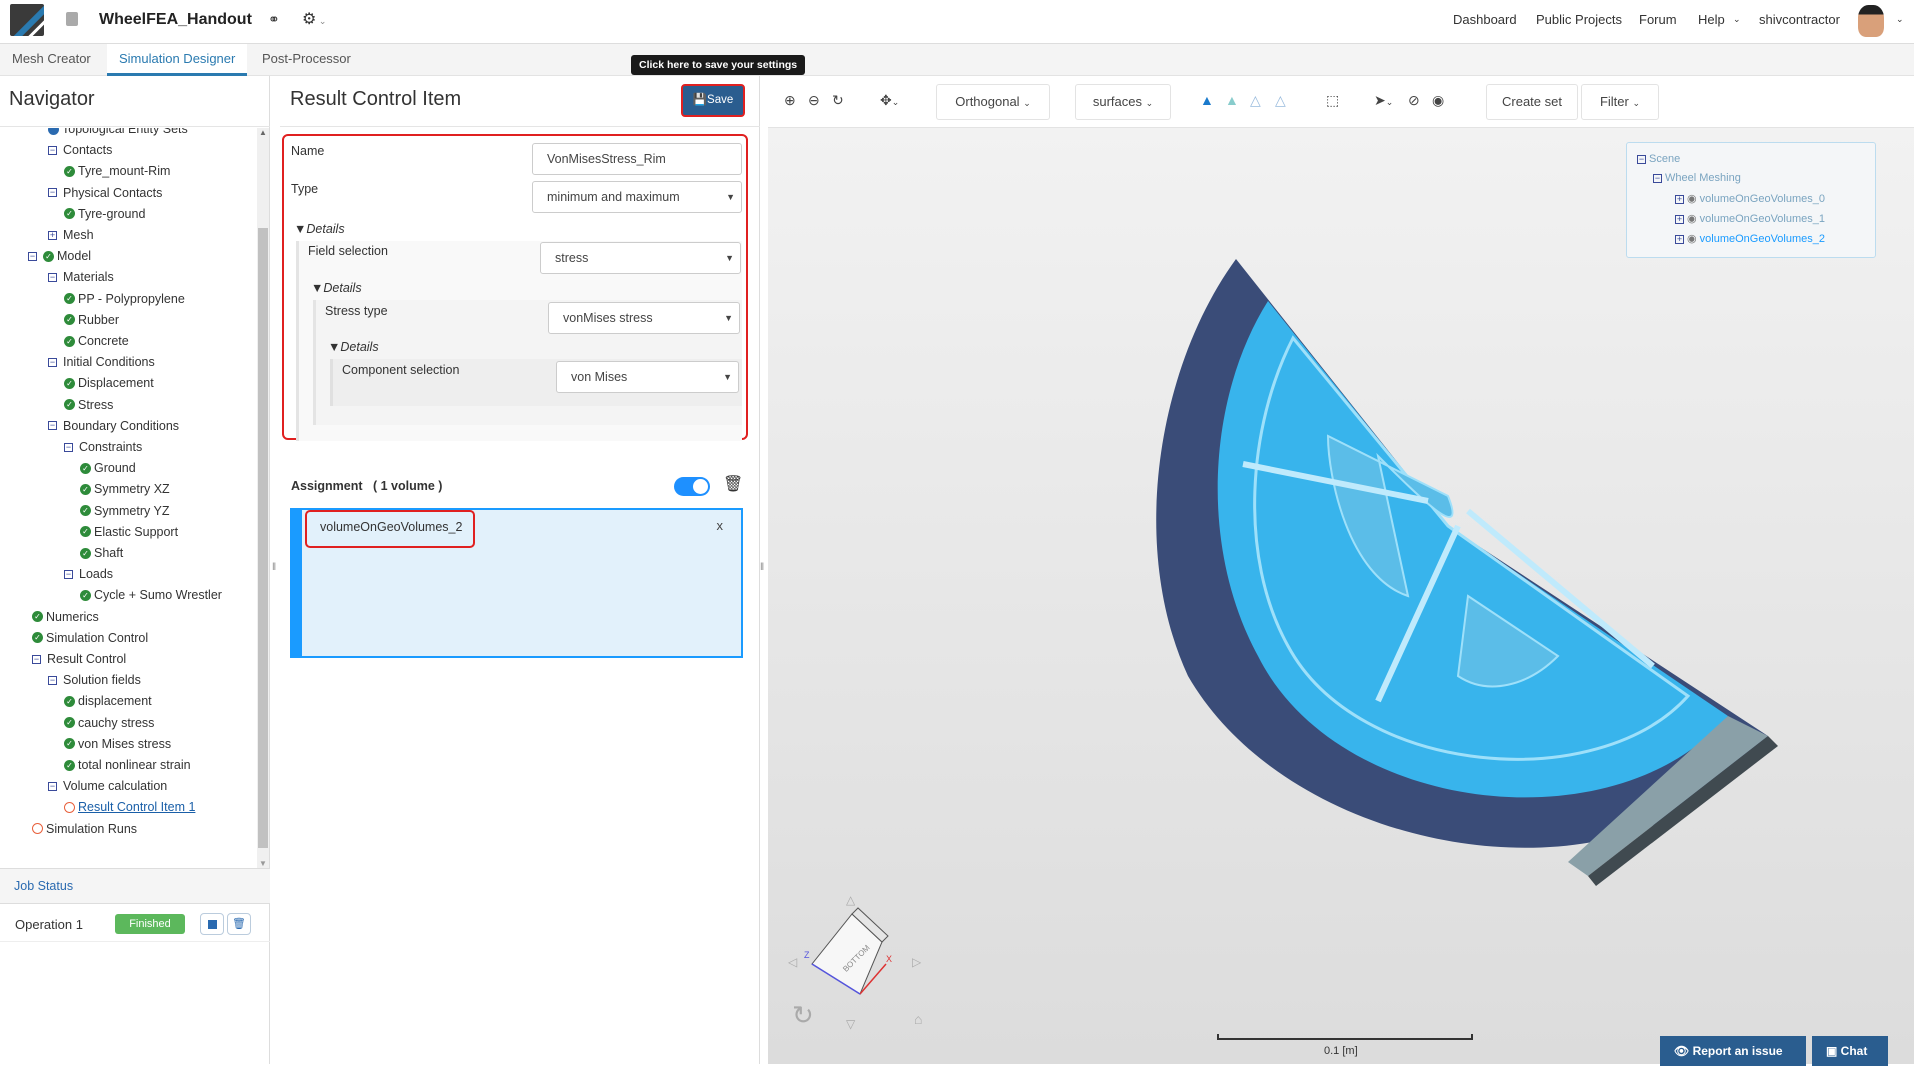 The image size is (1914, 1066). Describe the element at coordinates (733, 484) in the screenshot. I see `clear-assignment-trash-icon: 🗑` at that location.